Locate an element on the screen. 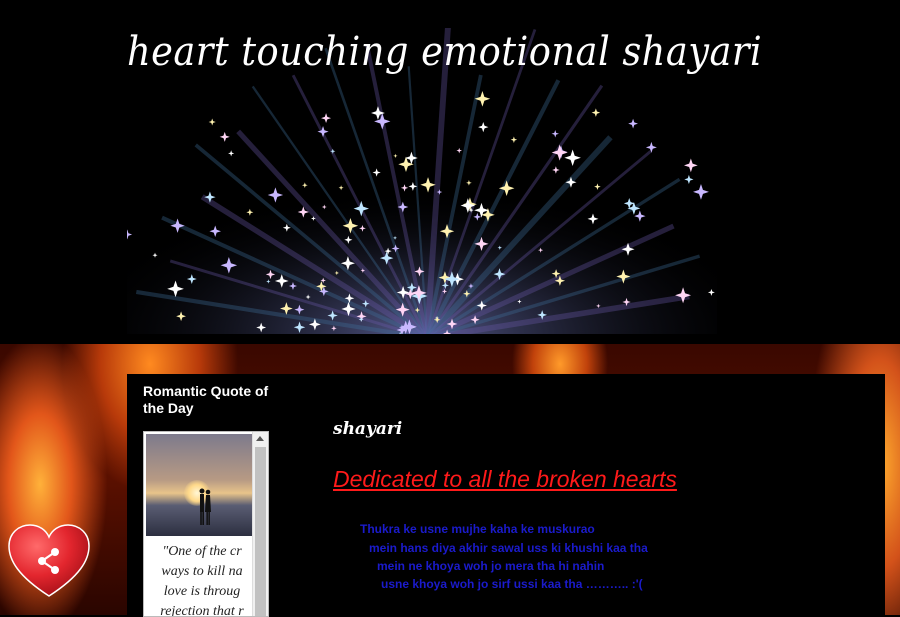  site-title: heart touching emotional shayari is located at coordinates (444, 52).